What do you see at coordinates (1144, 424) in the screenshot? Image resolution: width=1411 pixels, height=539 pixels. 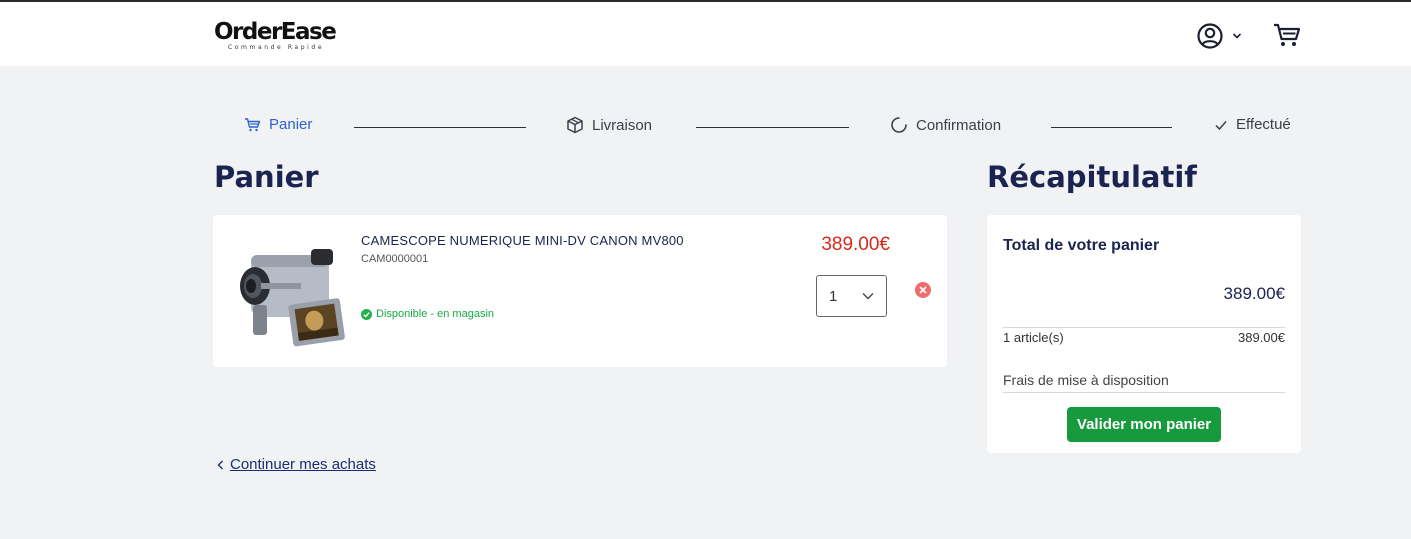 I see `validate-cart-button: Valider mon panier` at bounding box center [1144, 424].